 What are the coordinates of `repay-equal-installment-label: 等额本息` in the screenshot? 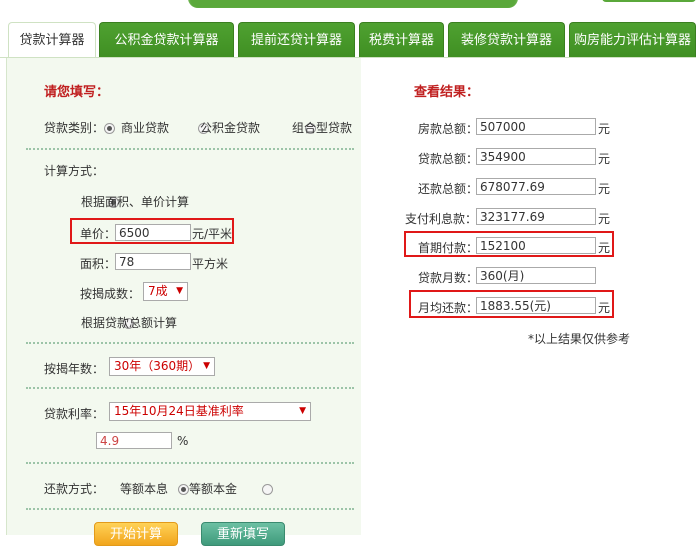 It's located at (144, 488).